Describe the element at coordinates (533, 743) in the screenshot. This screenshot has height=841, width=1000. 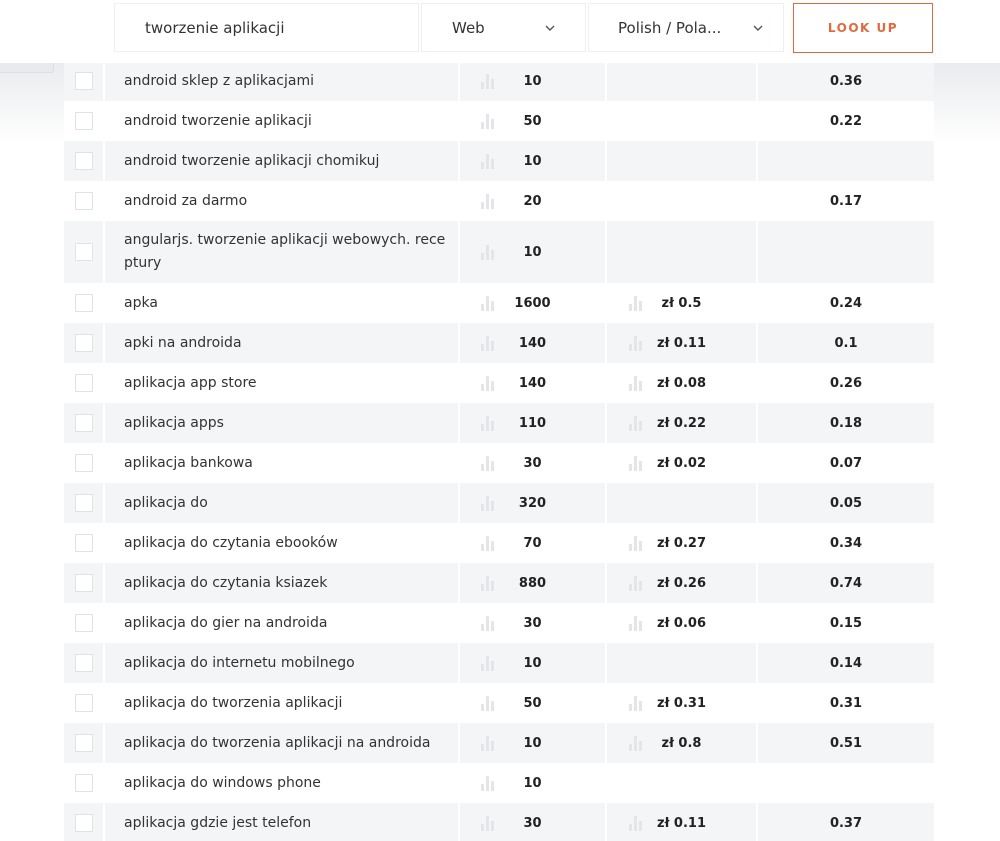
I see `volume-cell: 10` at that location.